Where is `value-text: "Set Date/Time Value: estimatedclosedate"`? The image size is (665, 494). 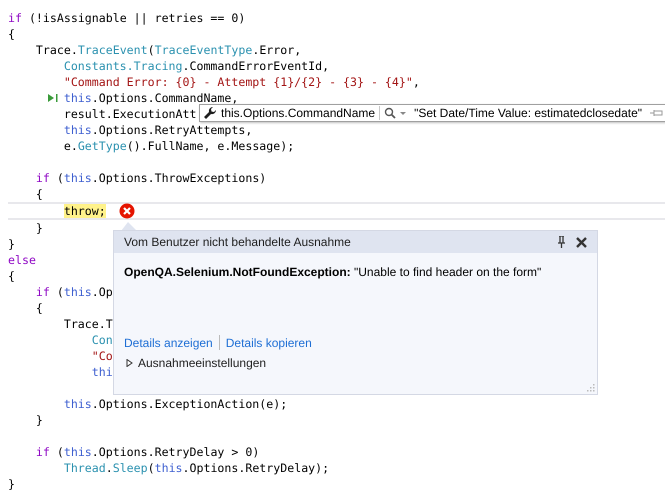
value-text: "Set Date/Time Value: estimatedclosedate" is located at coordinates (528, 113).